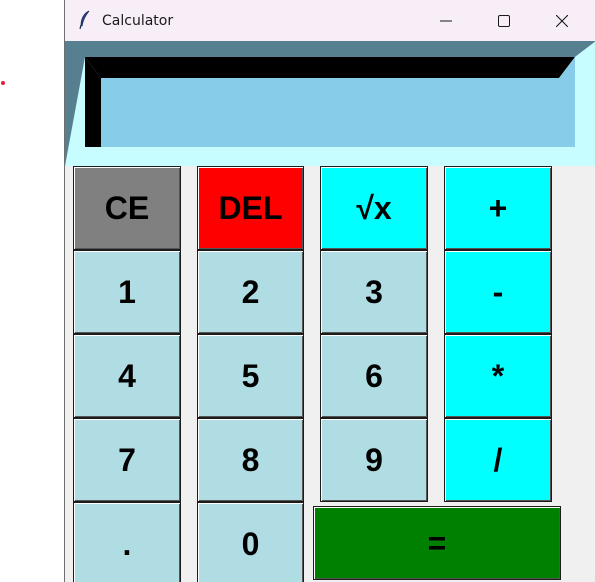 The width and height of the screenshot is (595, 582). I want to click on minimize-icon, so click(446, 21).